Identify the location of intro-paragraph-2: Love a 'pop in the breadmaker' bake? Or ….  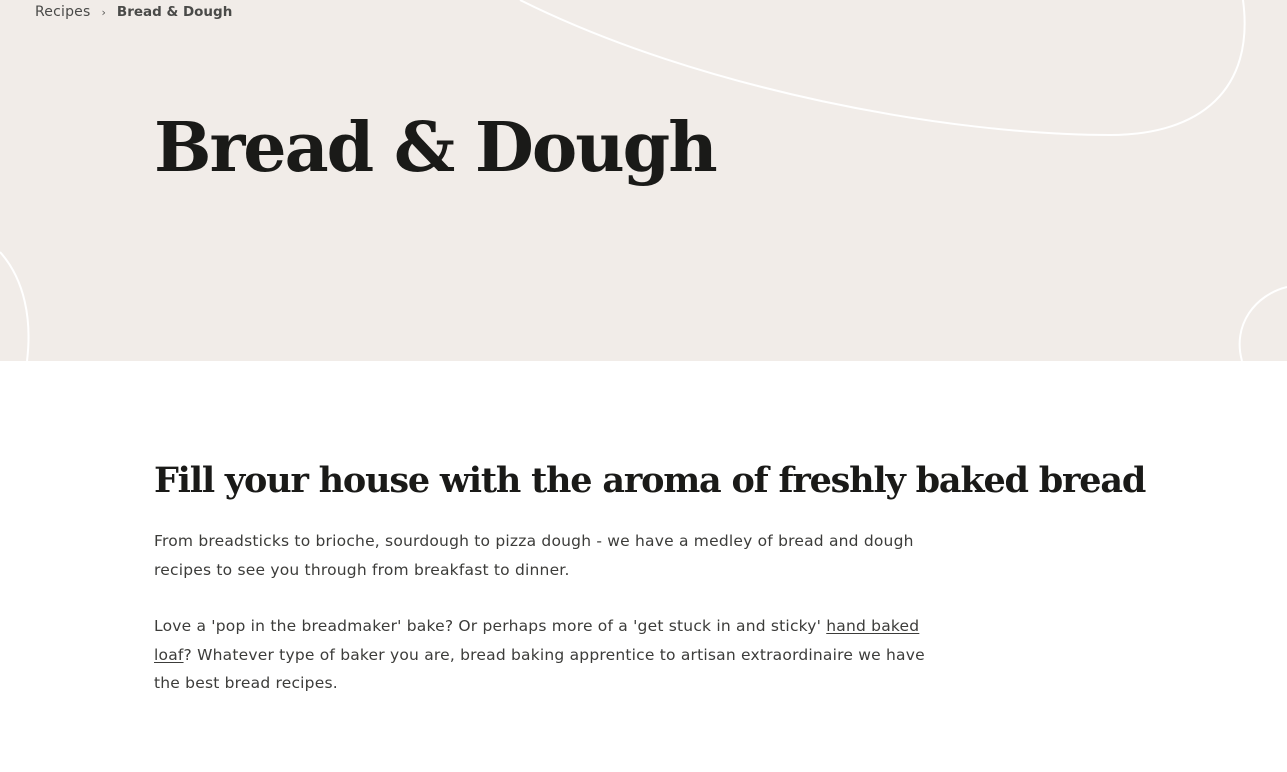
(549, 655).